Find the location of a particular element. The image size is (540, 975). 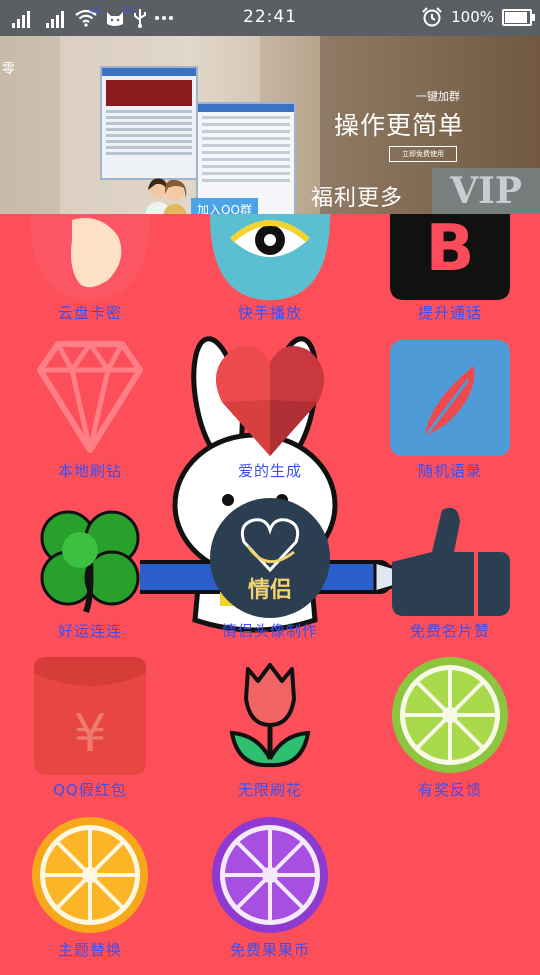

tile-cloud-card: 云盘卡密 is located at coordinates (90, 280).